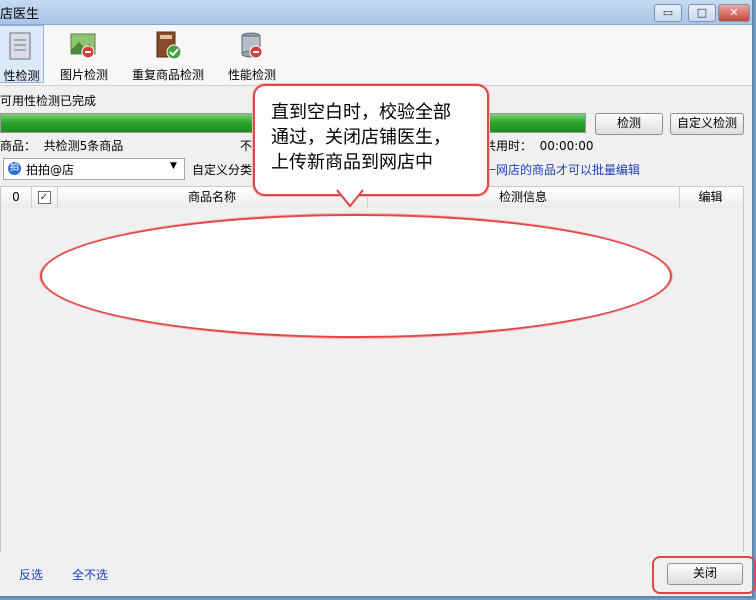  Describe the element at coordinates (562, 170) in the screenshot. I see `batch-edit-note: 一网店的商品才可以批量编辑` at that location.